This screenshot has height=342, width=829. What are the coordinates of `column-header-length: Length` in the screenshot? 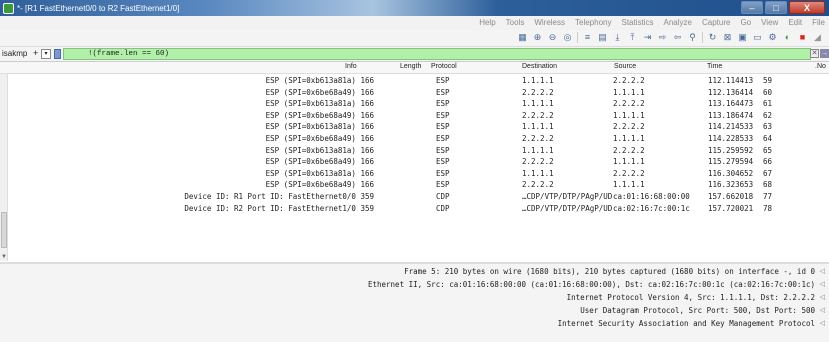 It's located at (410, 66).